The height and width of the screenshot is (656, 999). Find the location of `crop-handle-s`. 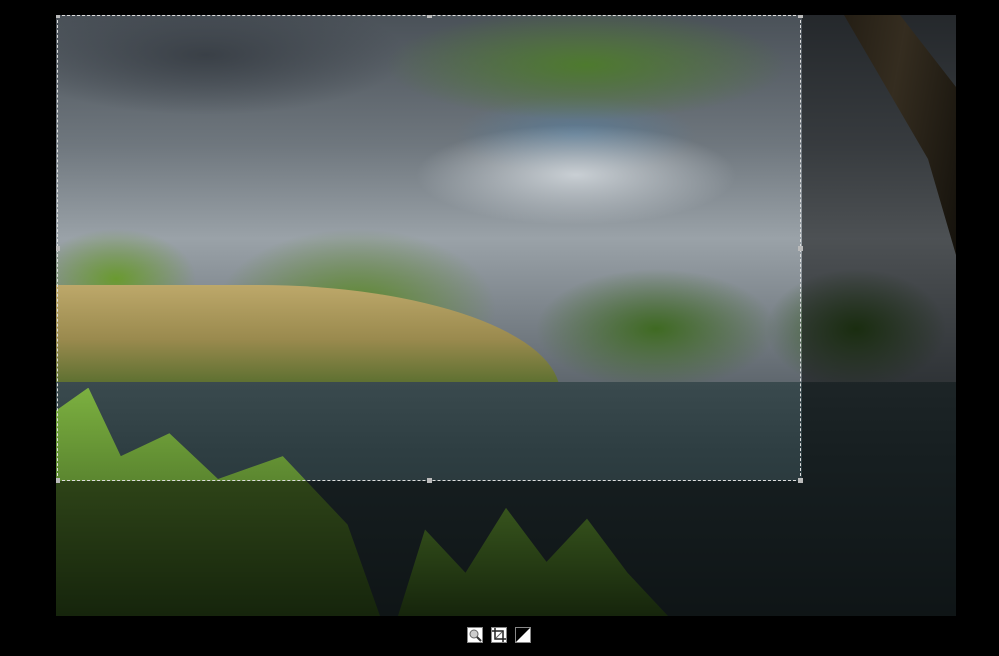

crop-handle-s is located at coordinates (429, 480).